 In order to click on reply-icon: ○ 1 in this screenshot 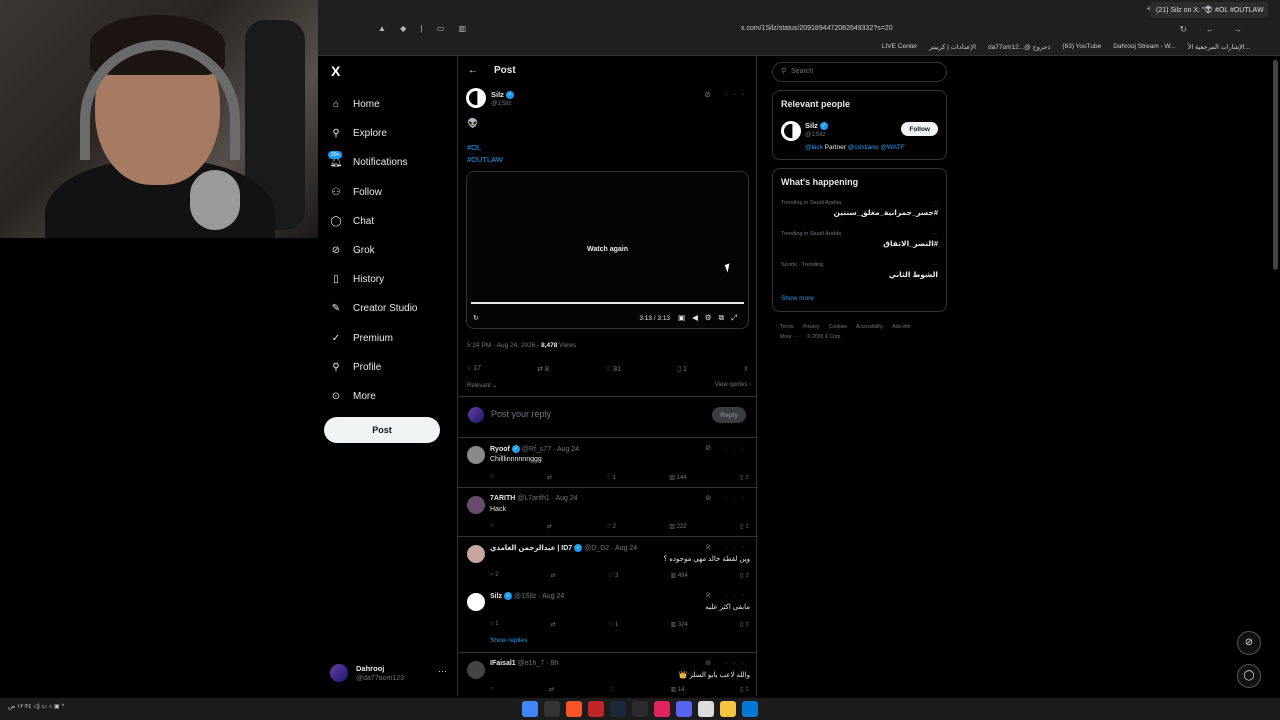, I will do `click(494, 624)`.